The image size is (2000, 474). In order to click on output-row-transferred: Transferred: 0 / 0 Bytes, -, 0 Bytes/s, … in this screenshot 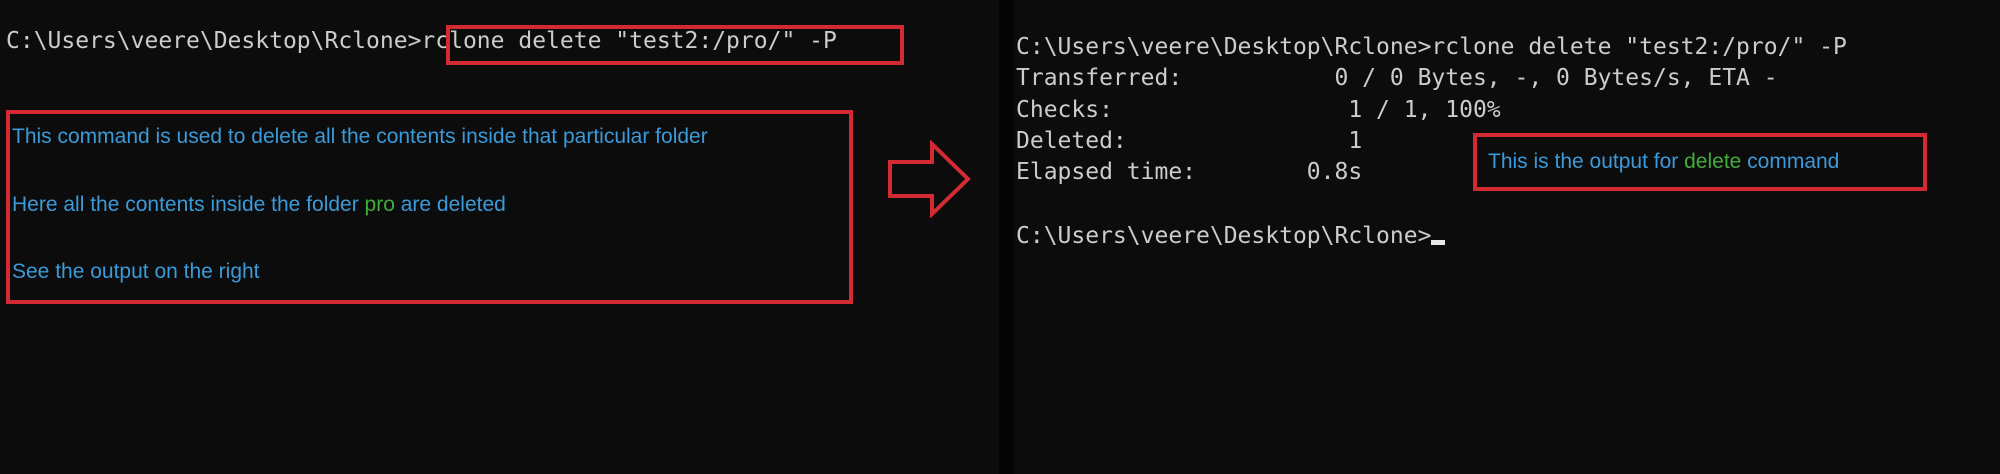, I will do `click(1397, 78)`.